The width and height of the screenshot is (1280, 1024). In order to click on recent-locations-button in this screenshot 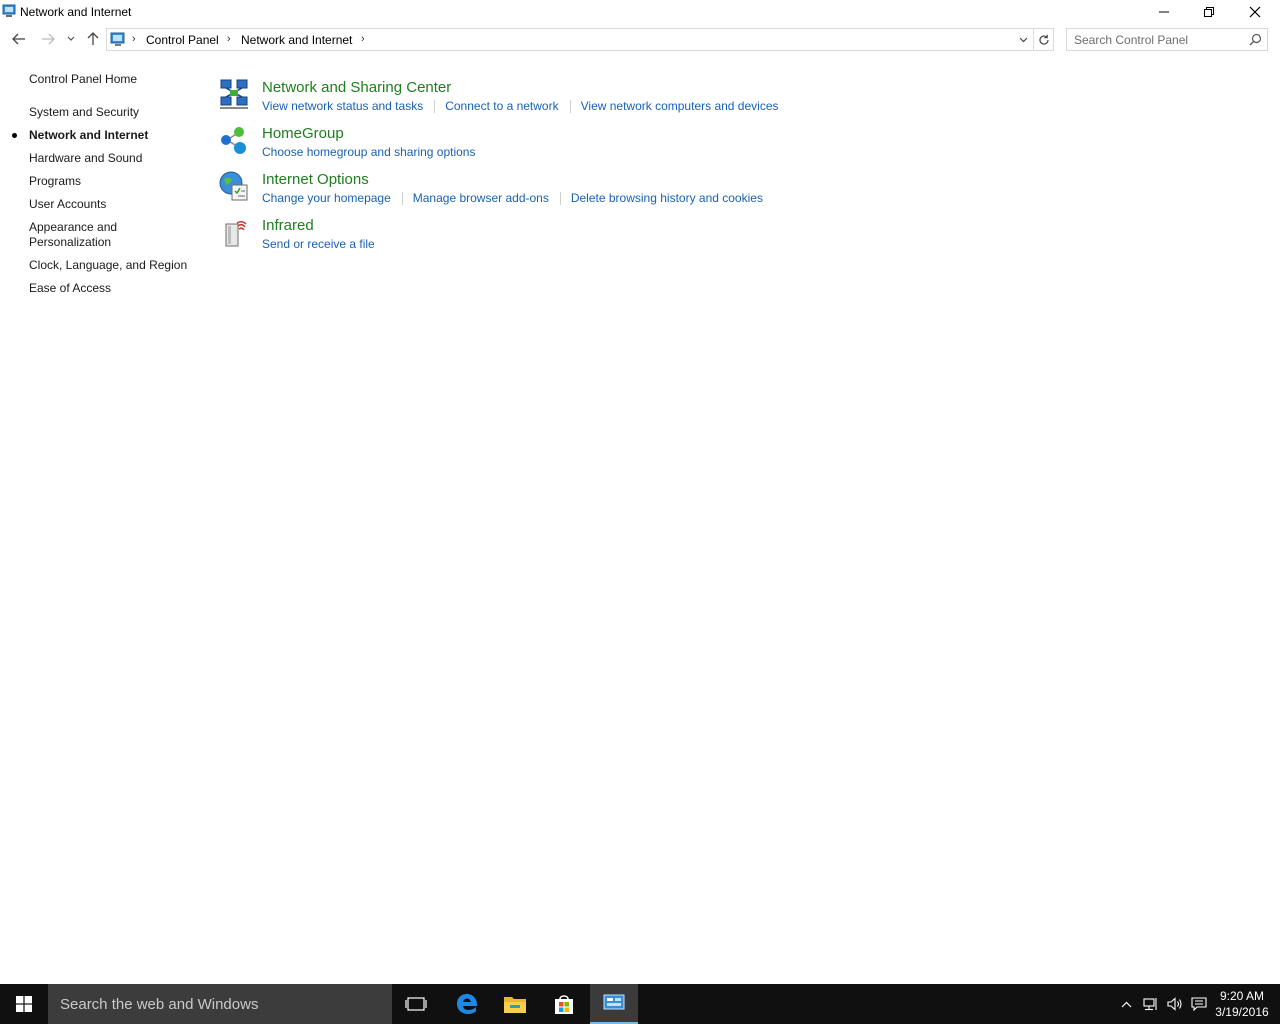, I will do `click(71, 39)`.